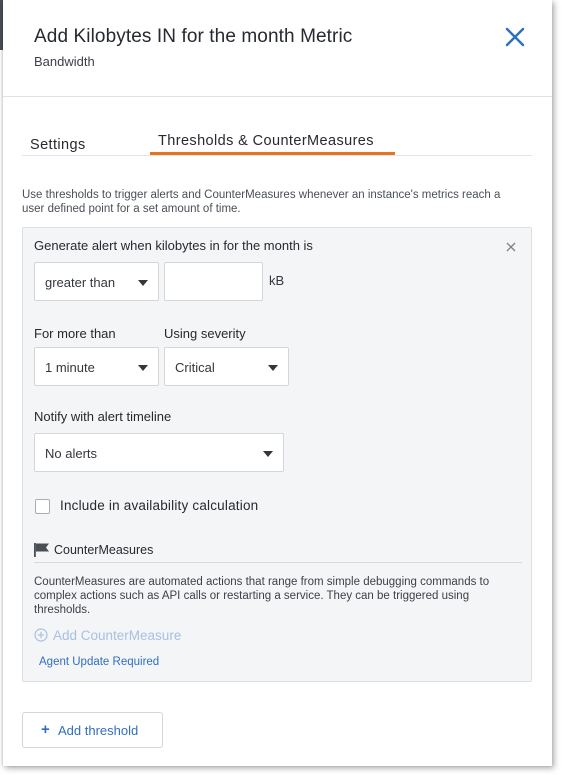  Describe the element at coordinates (96, 366) in the screenshot. I see `duration-select: 1 minute` at that location.